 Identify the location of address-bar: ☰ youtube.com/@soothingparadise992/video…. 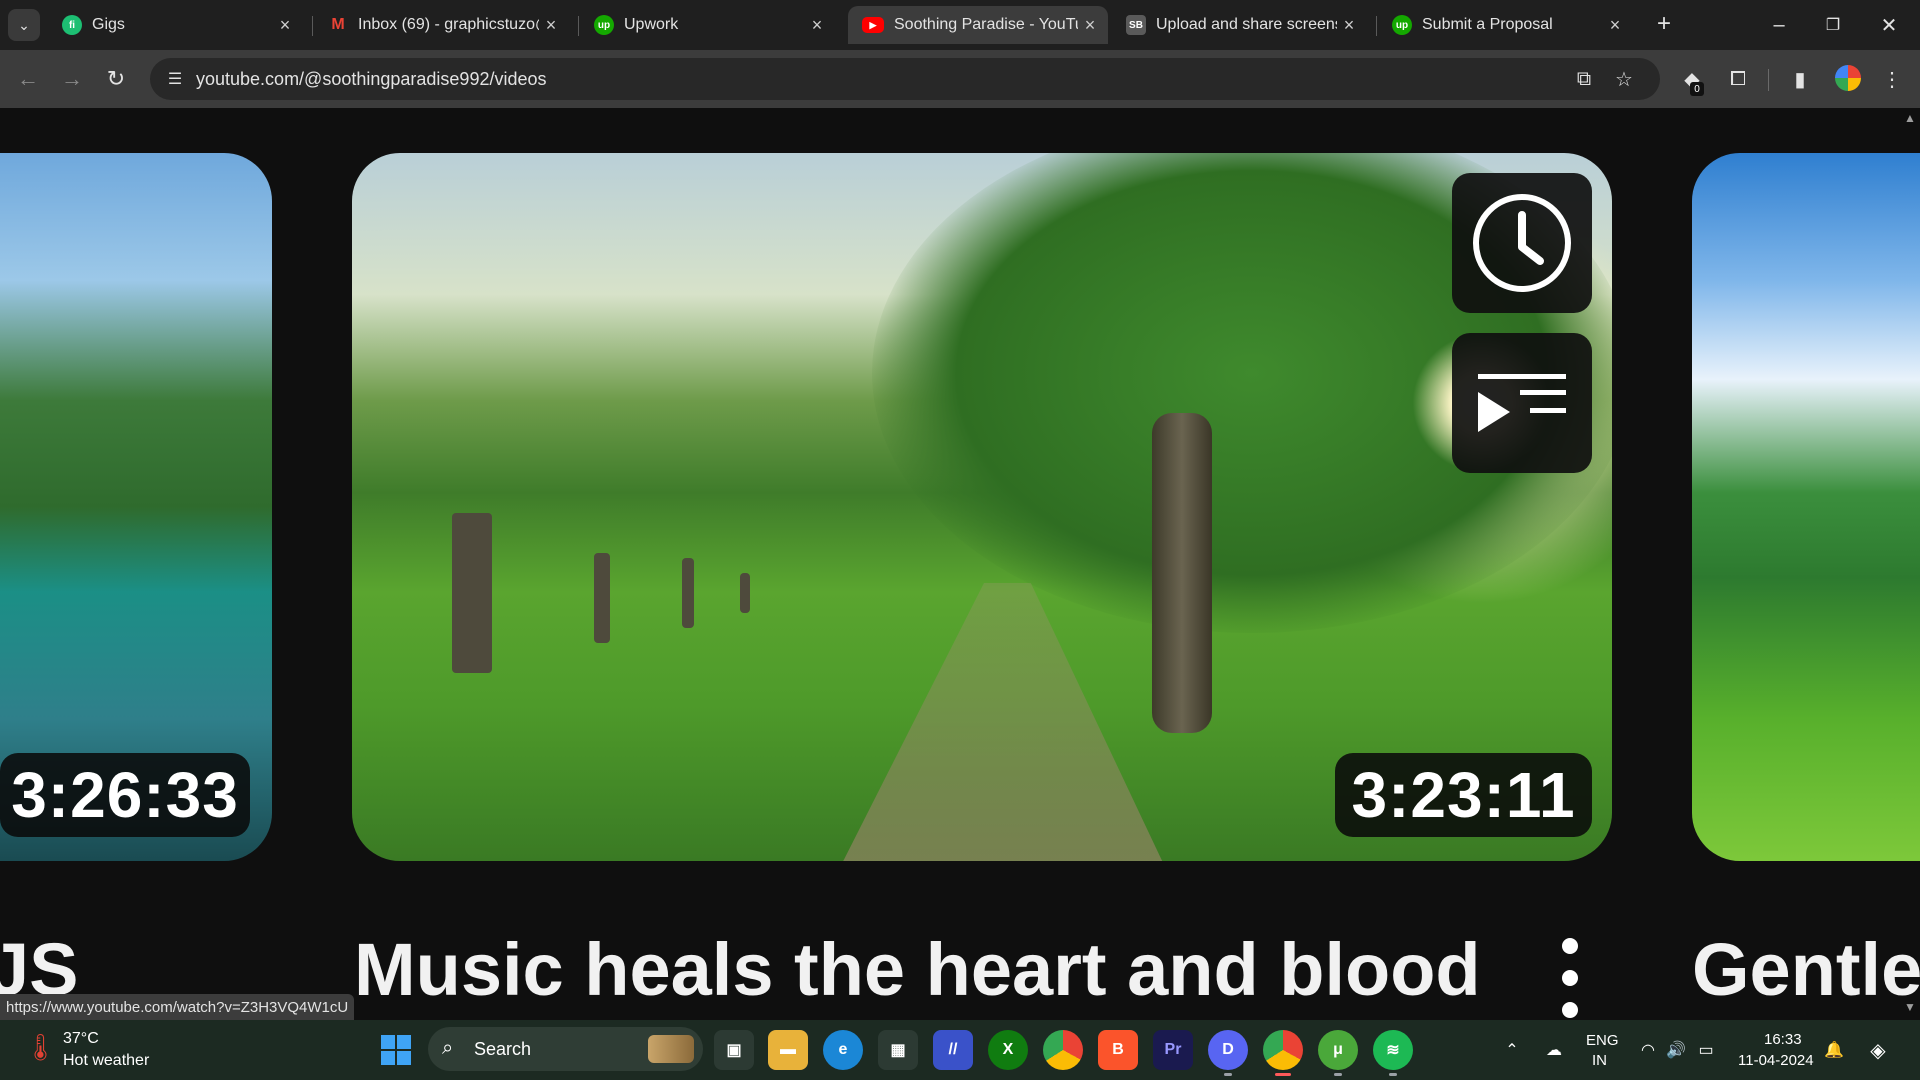
(905, 79).